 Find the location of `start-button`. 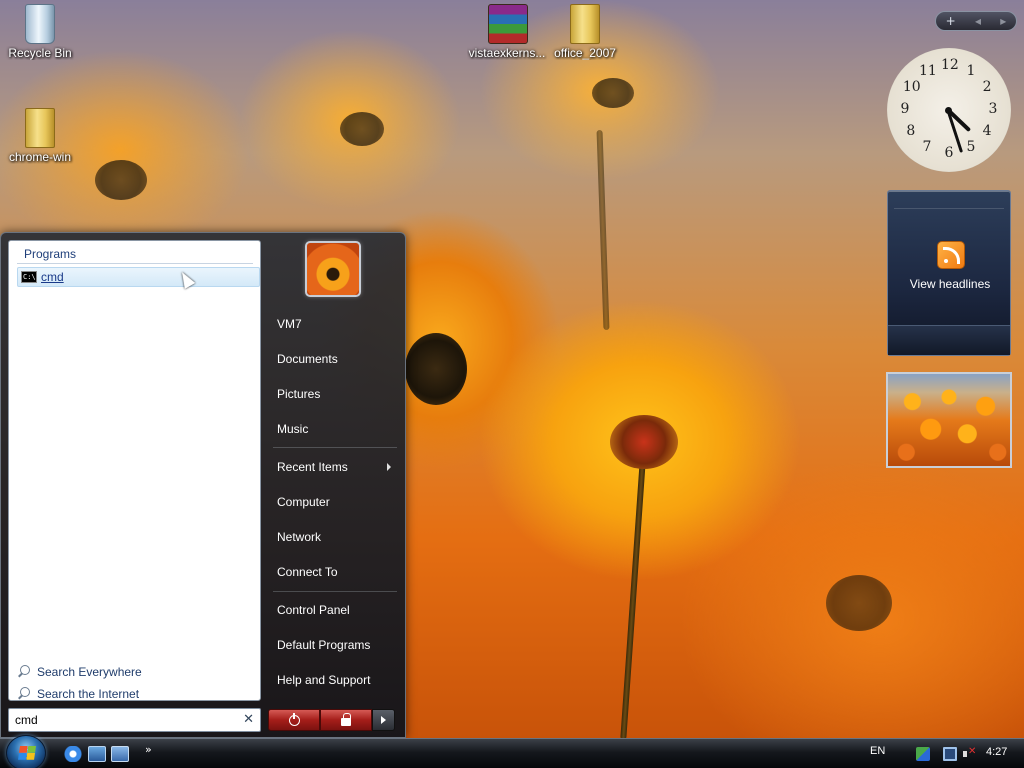

start-button is located at coordinates (26, 751).